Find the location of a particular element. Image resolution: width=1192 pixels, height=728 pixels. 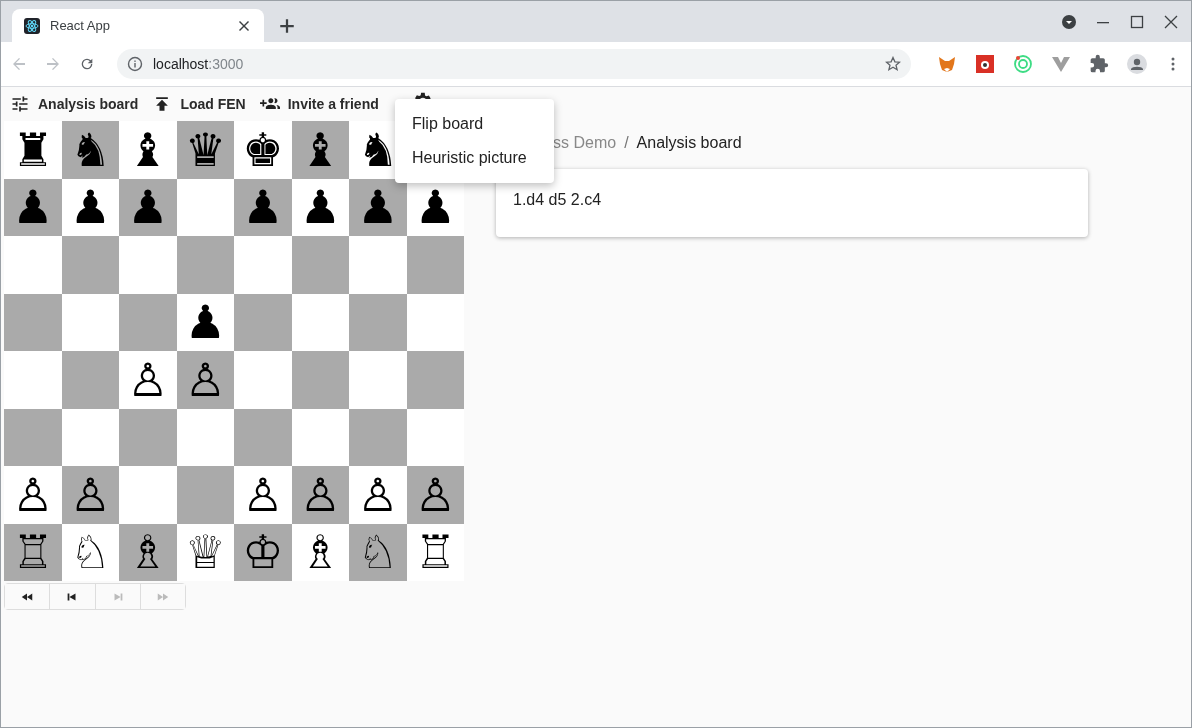

move-nav-button is located at coordinates (28, 596).